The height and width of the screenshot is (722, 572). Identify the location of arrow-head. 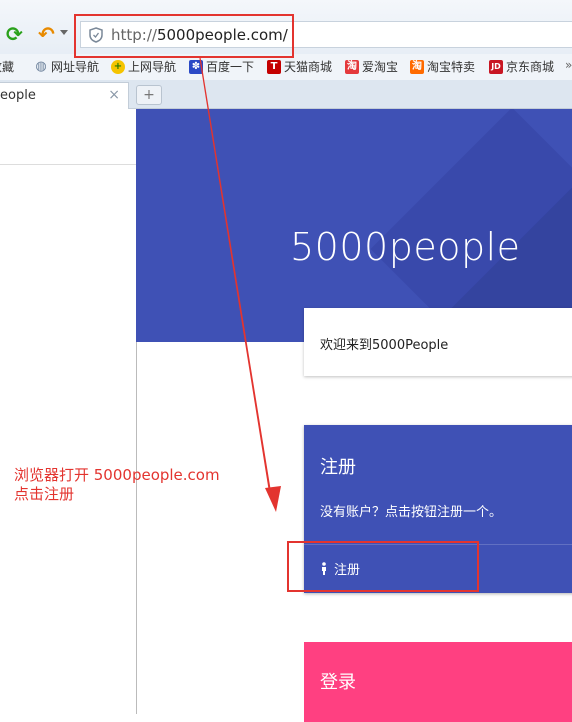
(273, 499).